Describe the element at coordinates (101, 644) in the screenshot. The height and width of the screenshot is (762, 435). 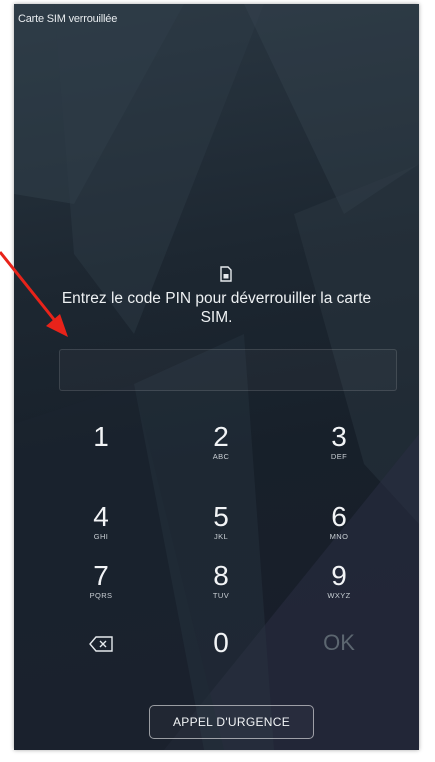
I see `backspace-icon` at that location.